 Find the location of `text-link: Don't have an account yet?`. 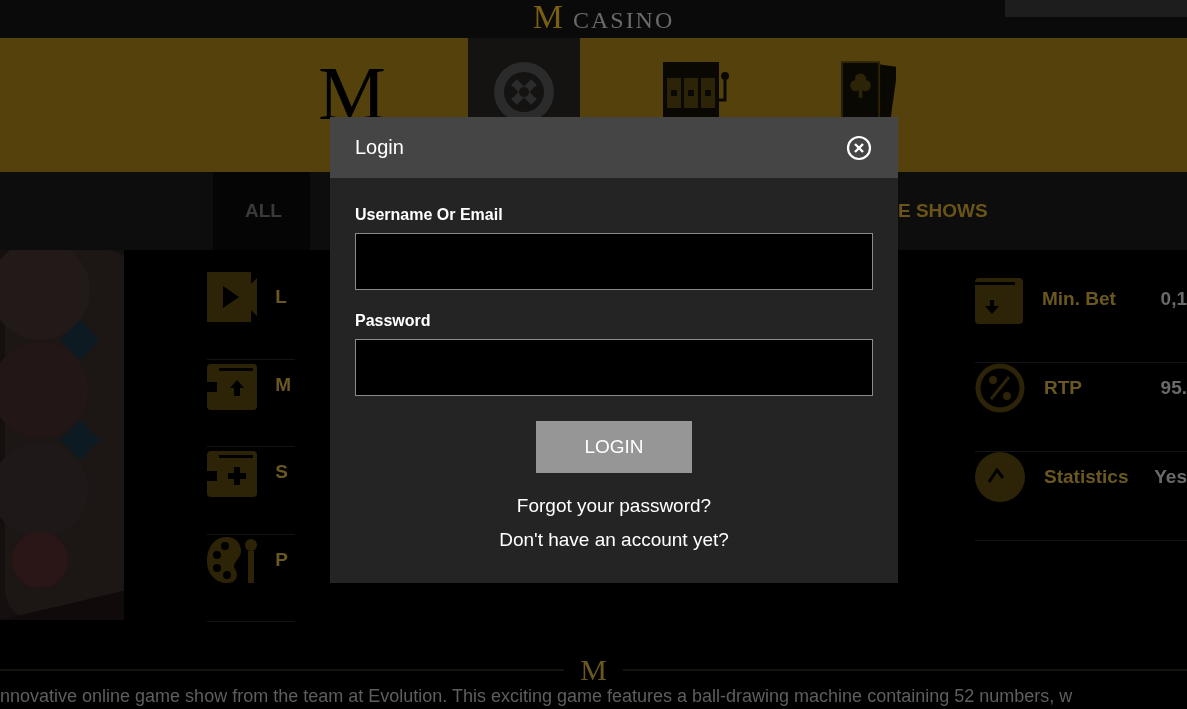

text-link: Don't have an account yet? is located at coordinates (614, 540).